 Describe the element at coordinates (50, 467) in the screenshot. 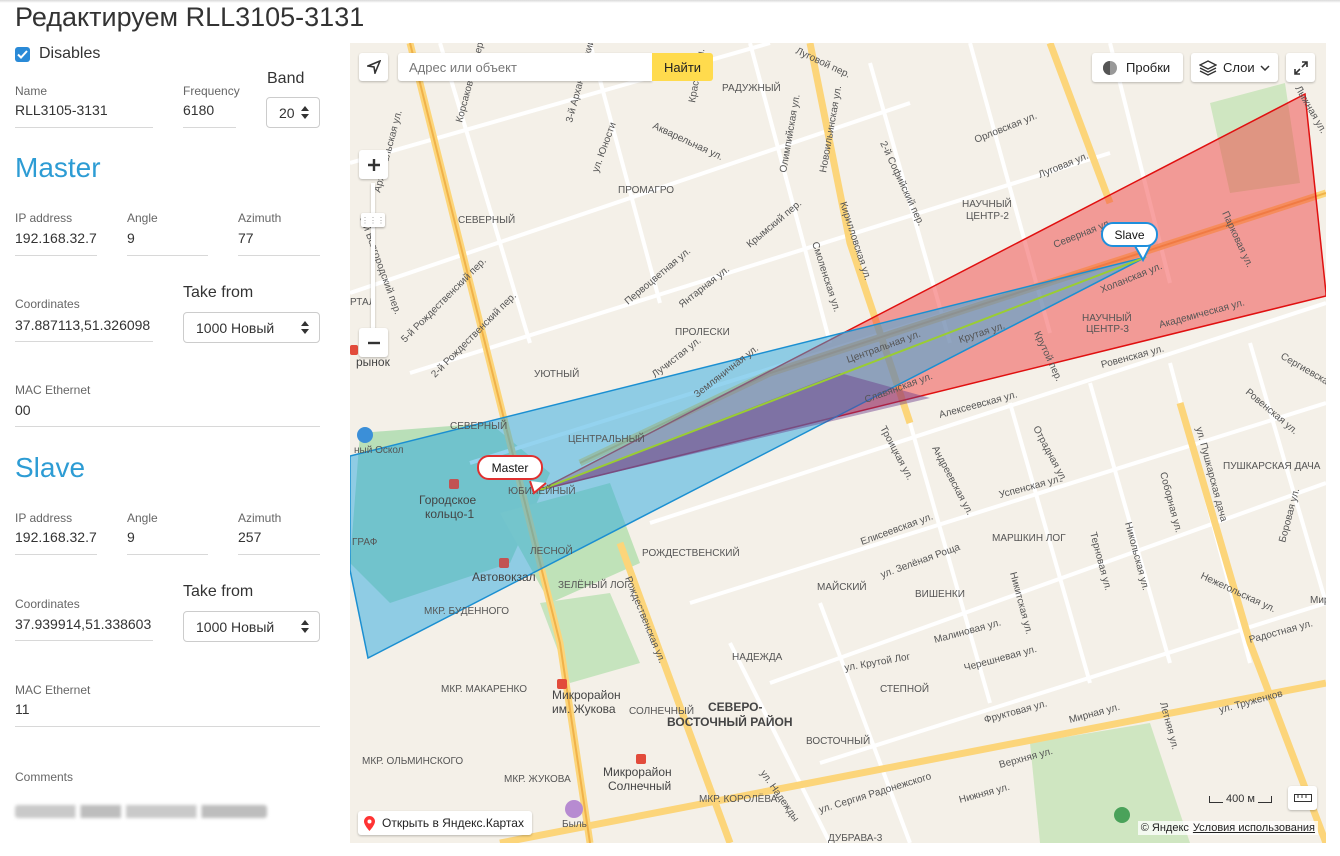

I see `slave-heading: Slave` at that location.